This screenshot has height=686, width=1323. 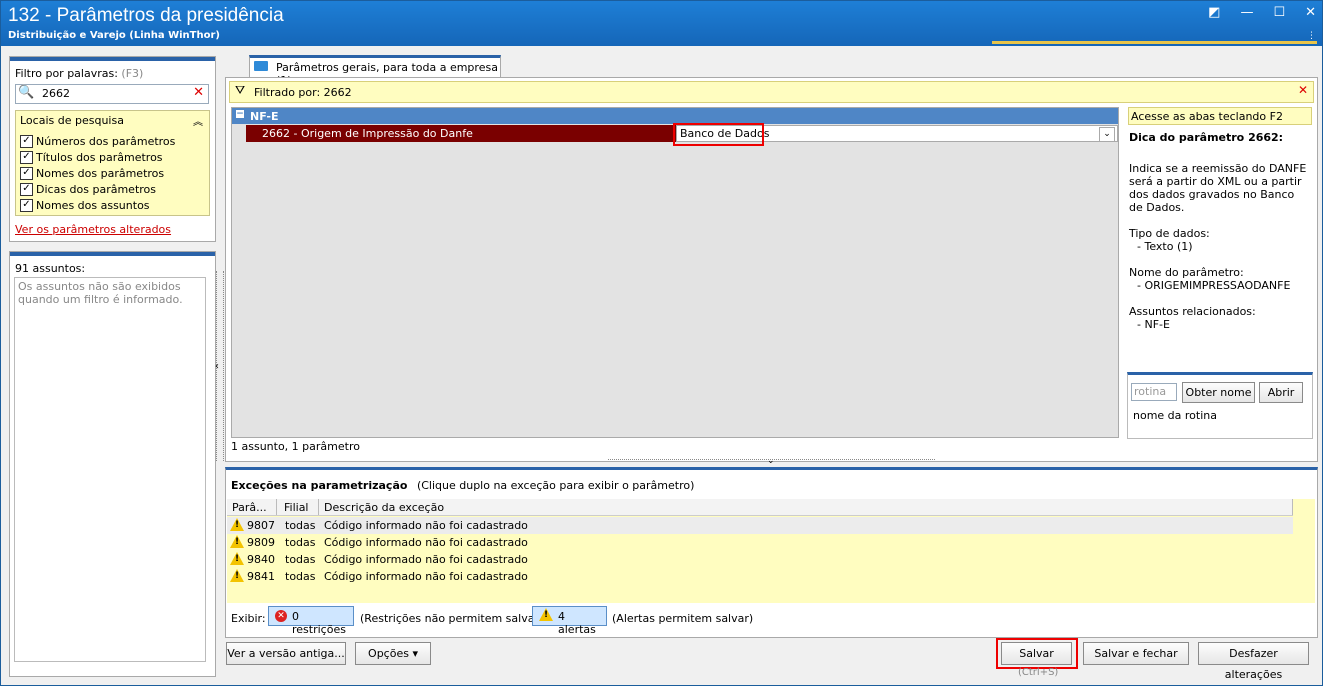 What do you see at coordinates (1246, 12) in the screenshot?
I see `minimize-button: —` at bounding box center [1246, 12].